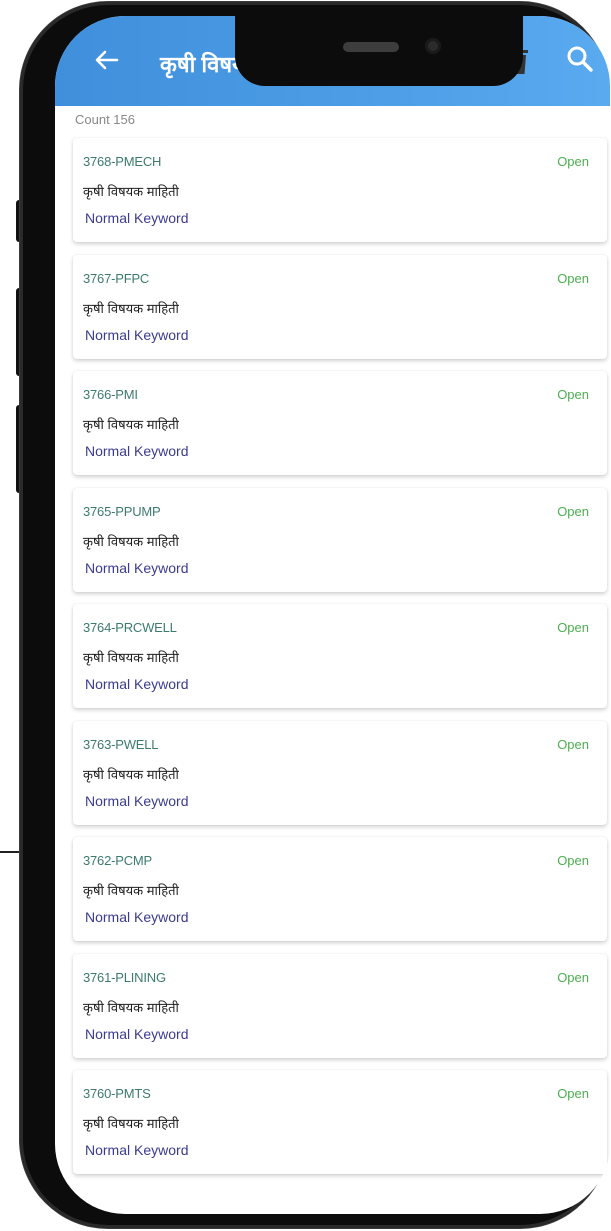 Image resolution: width=611 pixels, height=1231 pixels. I want to click on count-label: Count 156, so click(105, 119).